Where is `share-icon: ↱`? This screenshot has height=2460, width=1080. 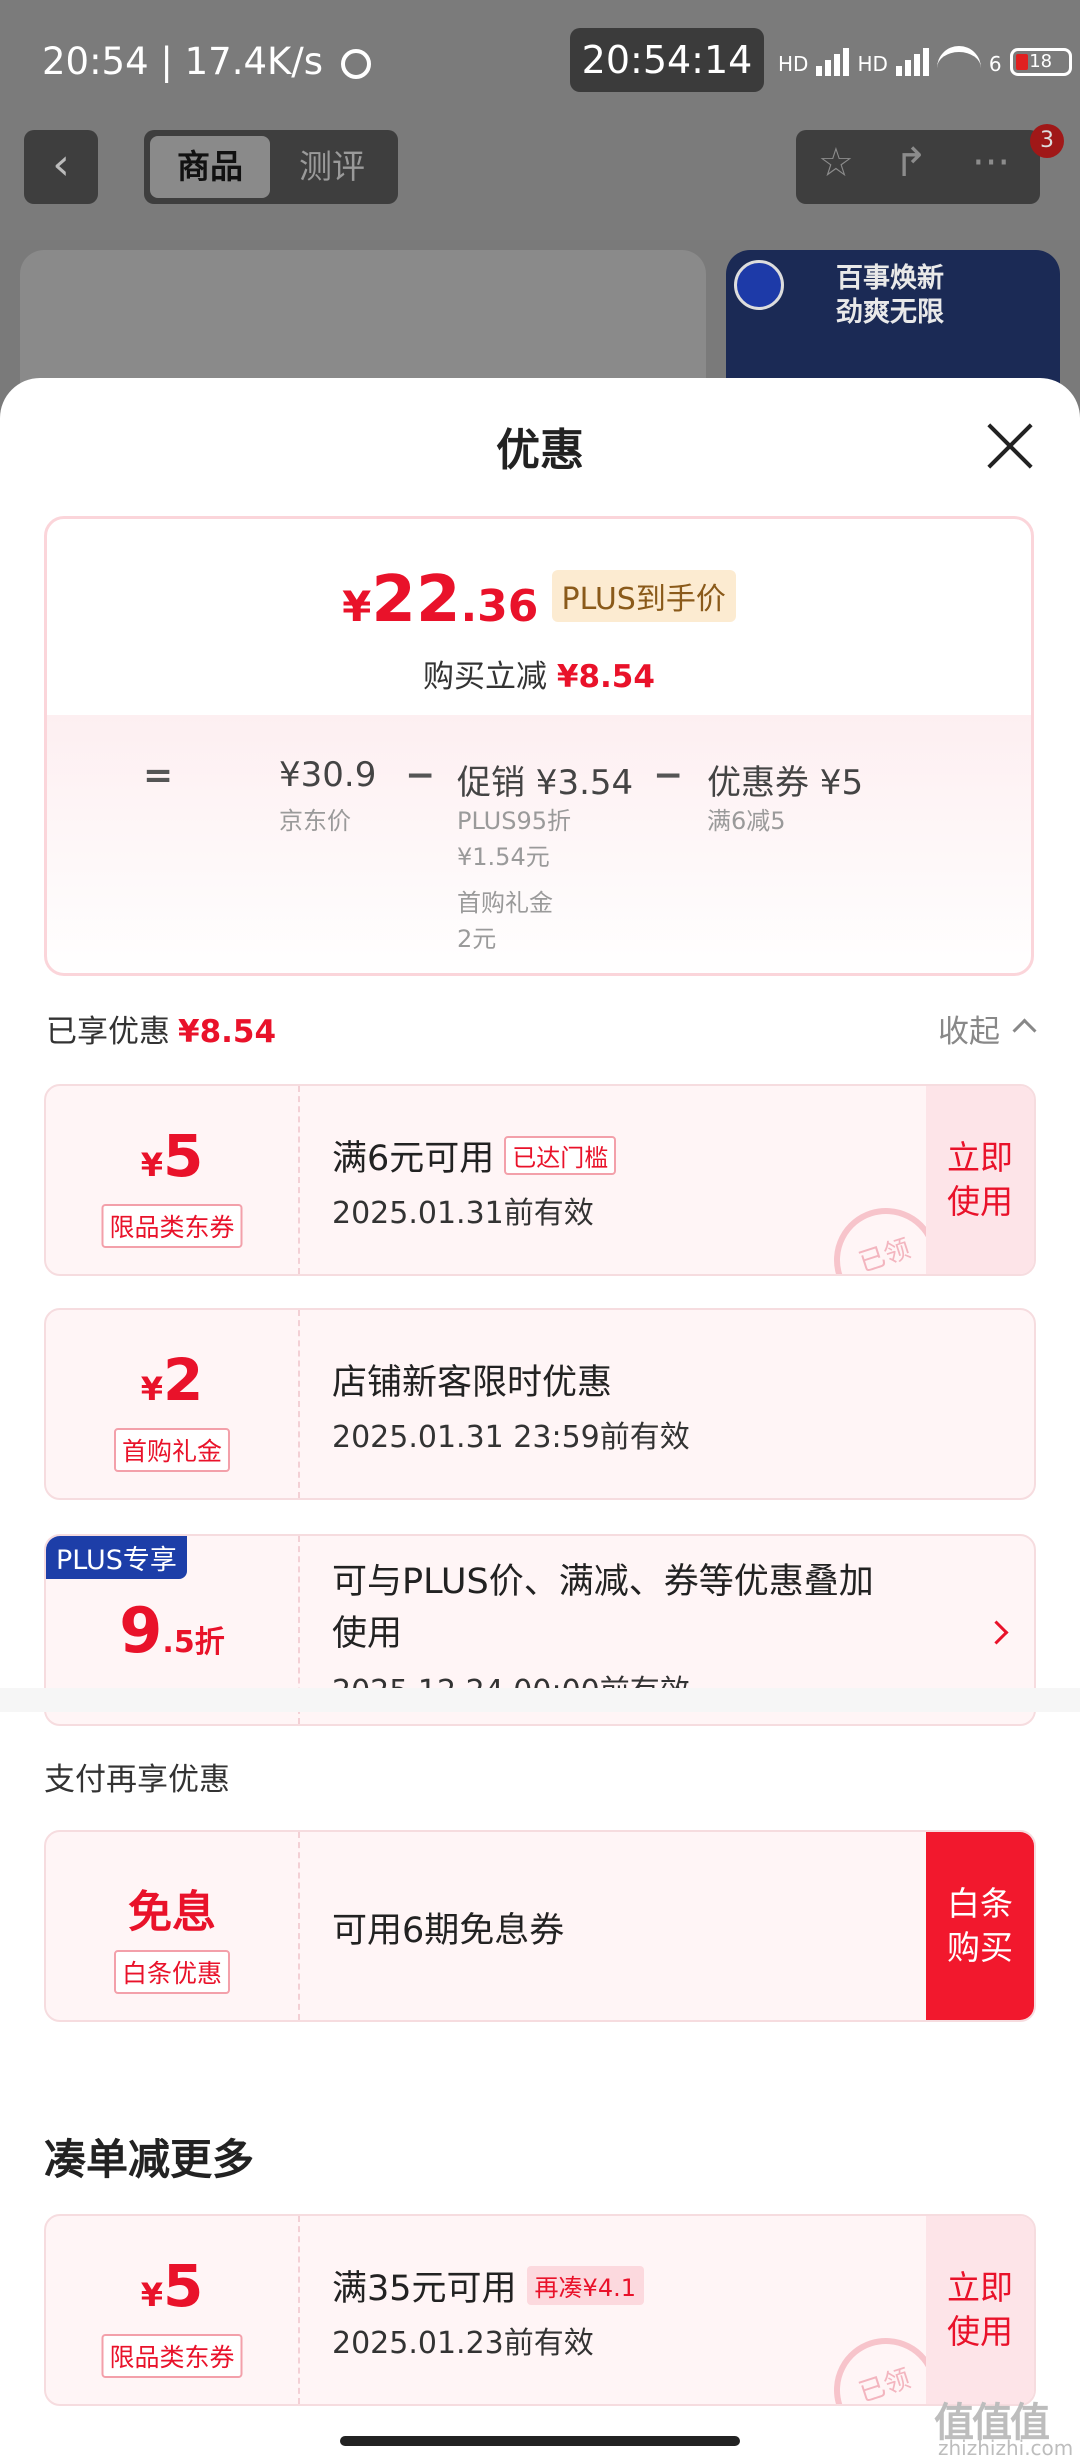
share-icon: ↱ is located at coordinates (911, 163).